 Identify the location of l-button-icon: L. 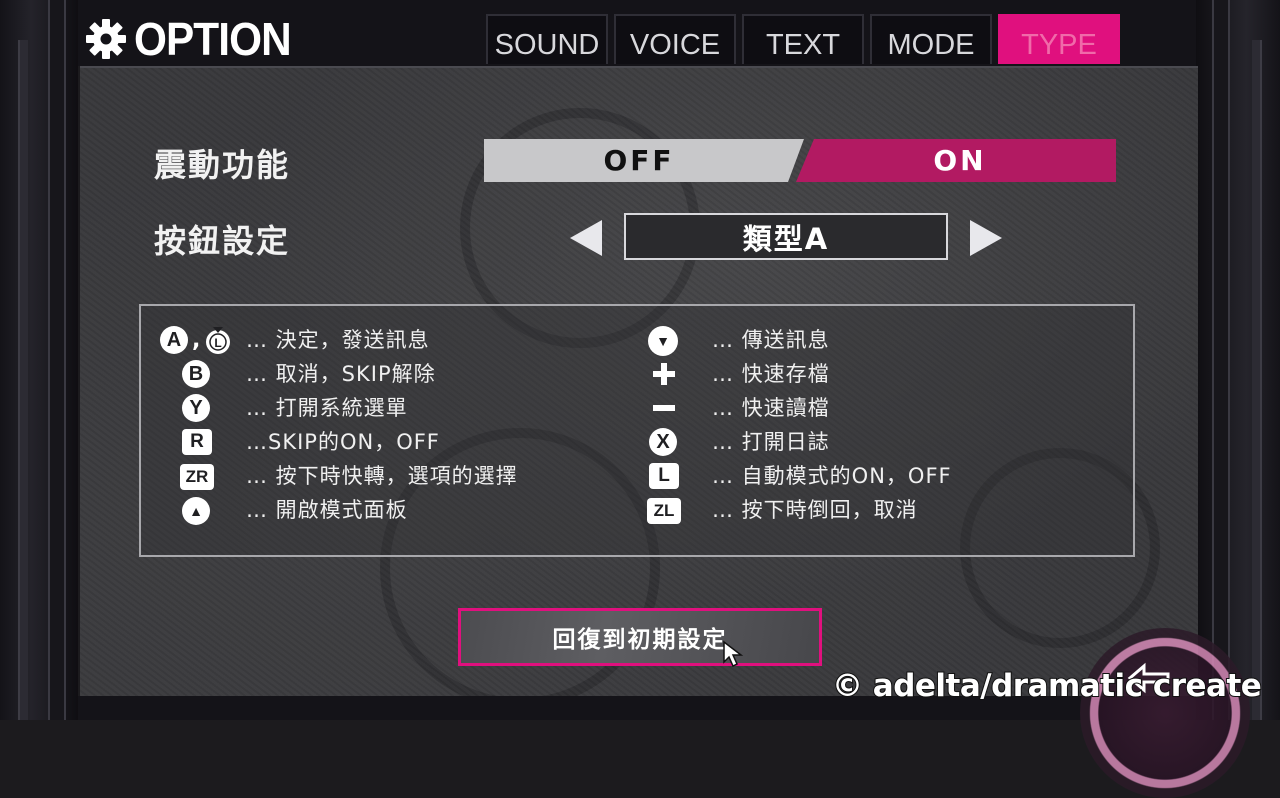
(664, 476).